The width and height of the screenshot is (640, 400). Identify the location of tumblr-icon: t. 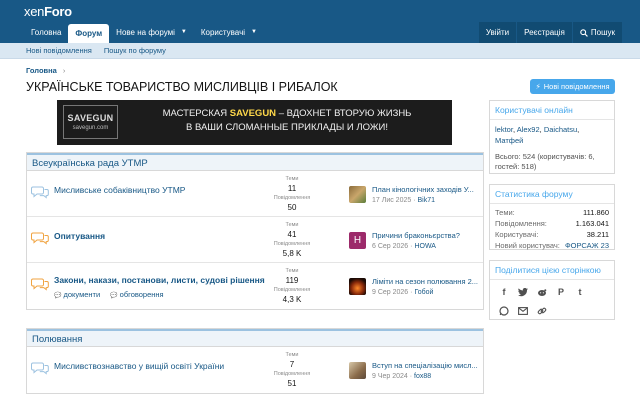
(580, 292).